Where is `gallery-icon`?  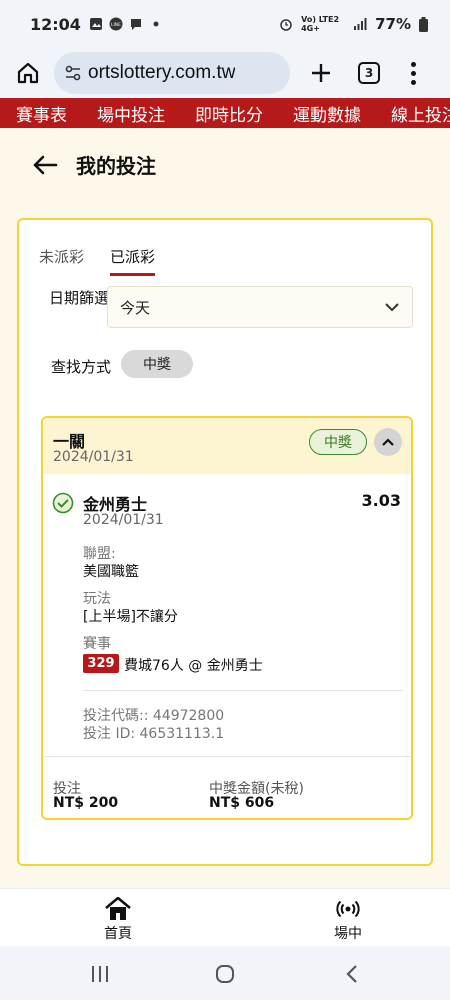 gallery-icon is located at coordinates (95, 24).